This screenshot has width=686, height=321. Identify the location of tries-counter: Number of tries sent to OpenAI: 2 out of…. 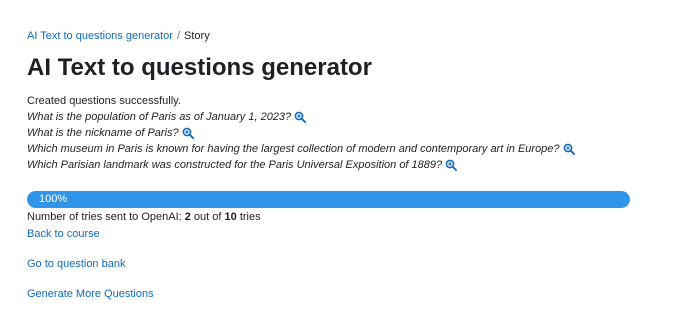
(144, 217).